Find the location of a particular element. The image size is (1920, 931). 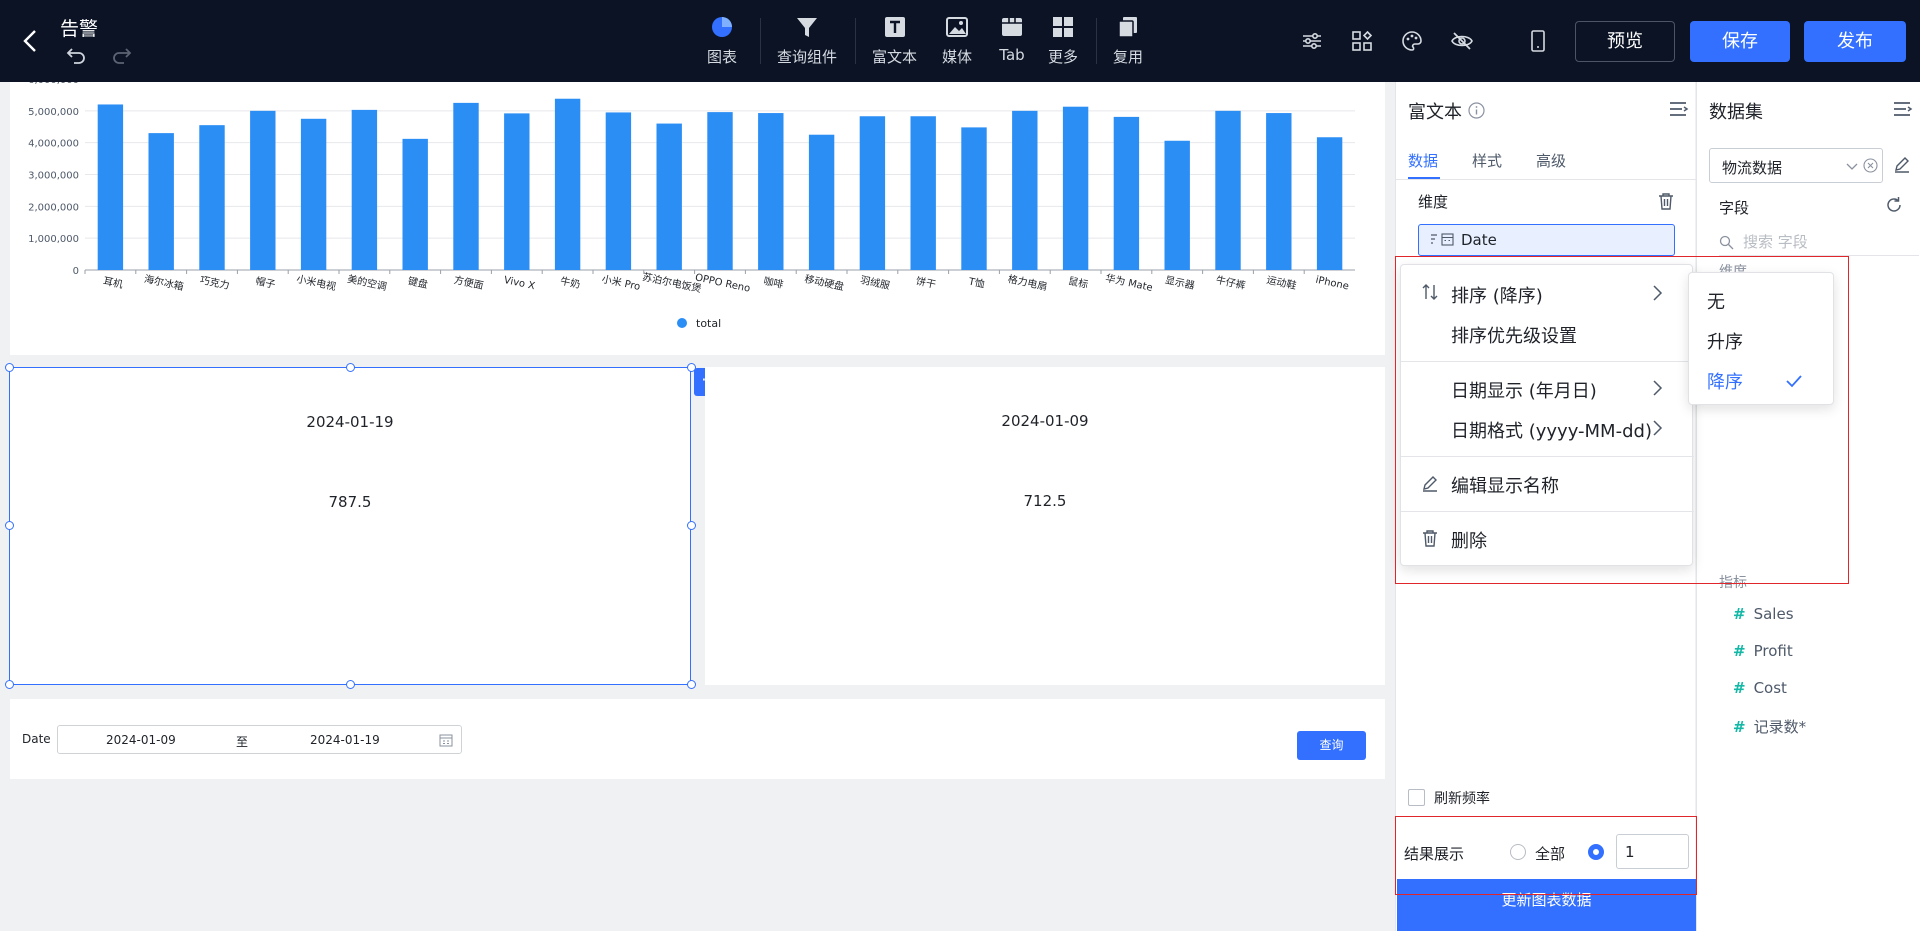

submenu-item-none: 无 is located at coordinates (1716, 301).